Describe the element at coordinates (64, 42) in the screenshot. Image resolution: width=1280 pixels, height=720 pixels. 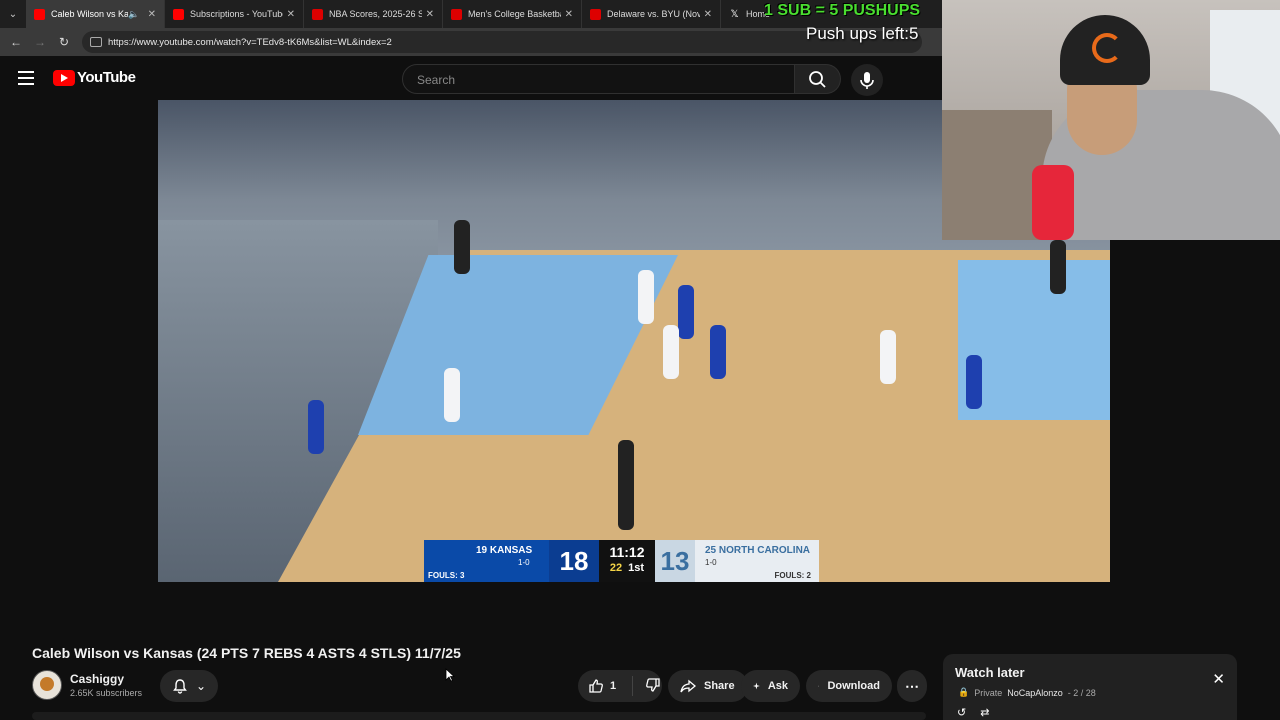
I see `reload-icon: ↻` at that location.